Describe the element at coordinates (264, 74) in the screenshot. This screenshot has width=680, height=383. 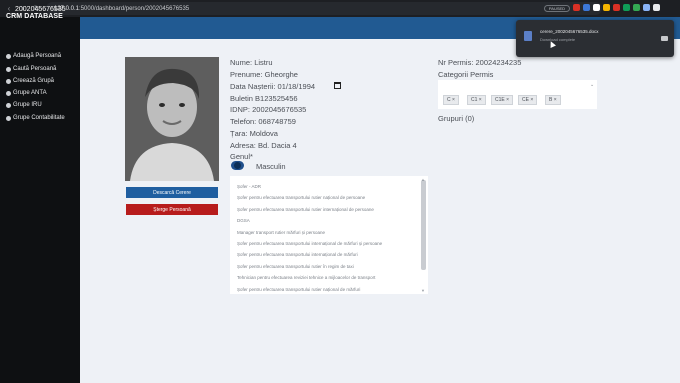
I see `field-prenume: Prenume: Gheorghe` at that location.